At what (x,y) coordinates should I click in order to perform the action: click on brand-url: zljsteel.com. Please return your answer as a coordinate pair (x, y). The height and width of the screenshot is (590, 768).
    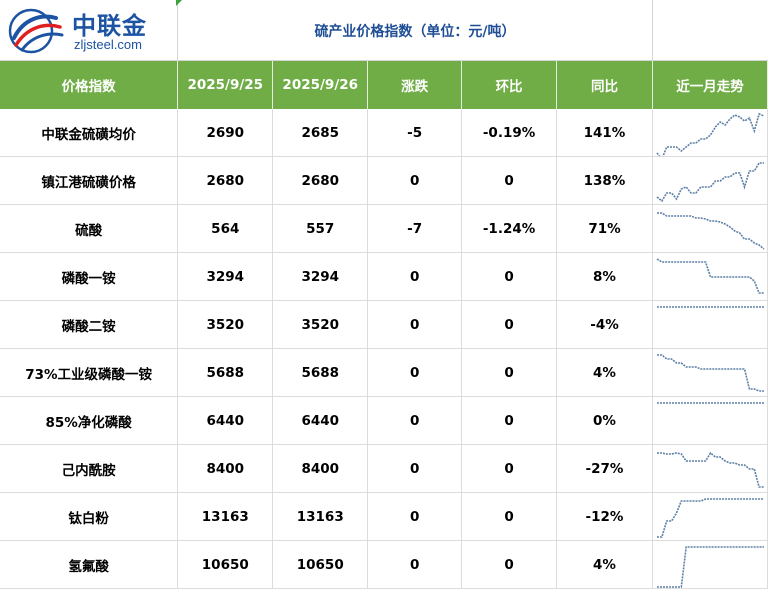
    Looking at the image, I should click on (108, 44).